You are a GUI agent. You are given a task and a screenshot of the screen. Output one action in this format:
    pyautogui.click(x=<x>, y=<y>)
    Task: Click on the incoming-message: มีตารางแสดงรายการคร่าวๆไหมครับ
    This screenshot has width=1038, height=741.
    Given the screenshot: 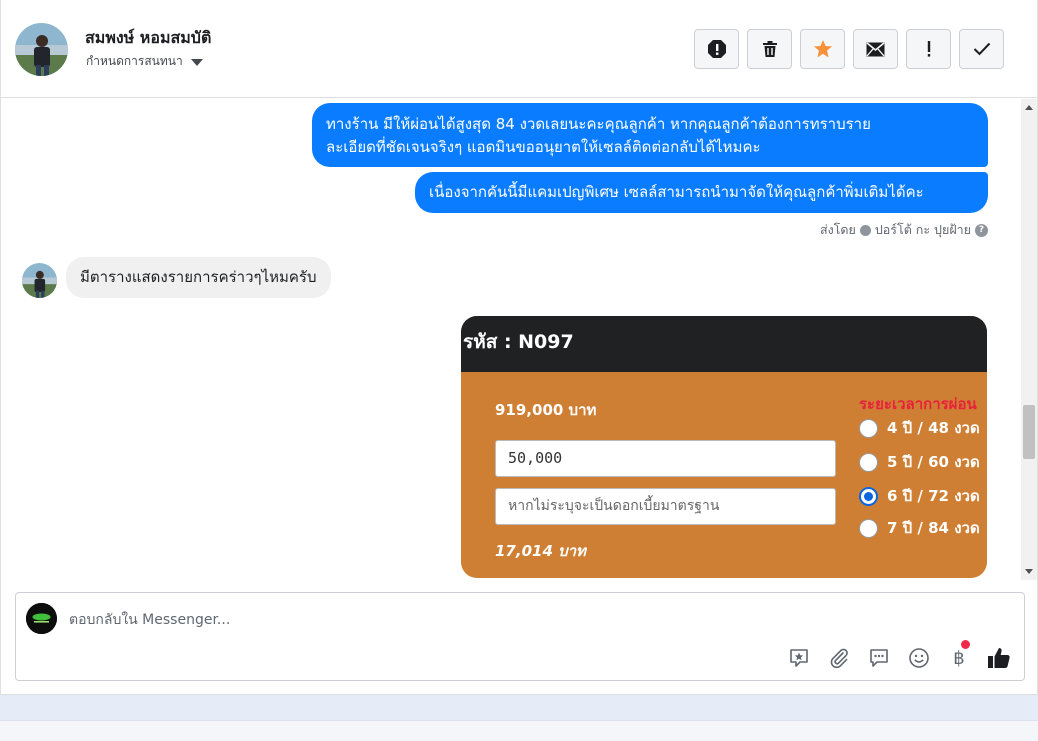 What is the action you would take?
    pyautogui.click(x=198, y=277)
    